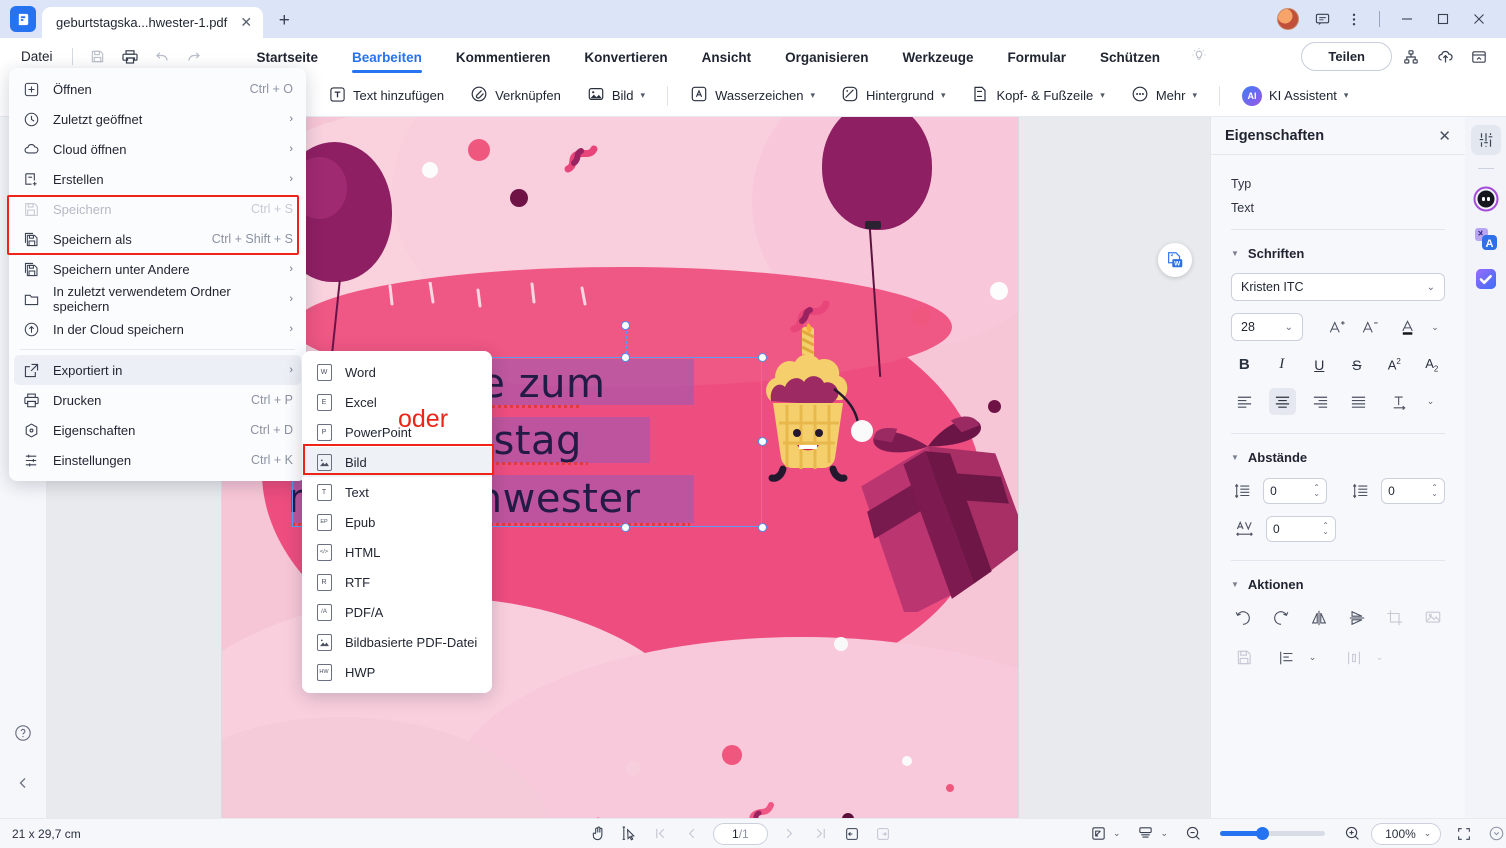  Describe the element at coordinates (1318, 617) in the screenshot. I see `flip-horizontal-icon` at that location.